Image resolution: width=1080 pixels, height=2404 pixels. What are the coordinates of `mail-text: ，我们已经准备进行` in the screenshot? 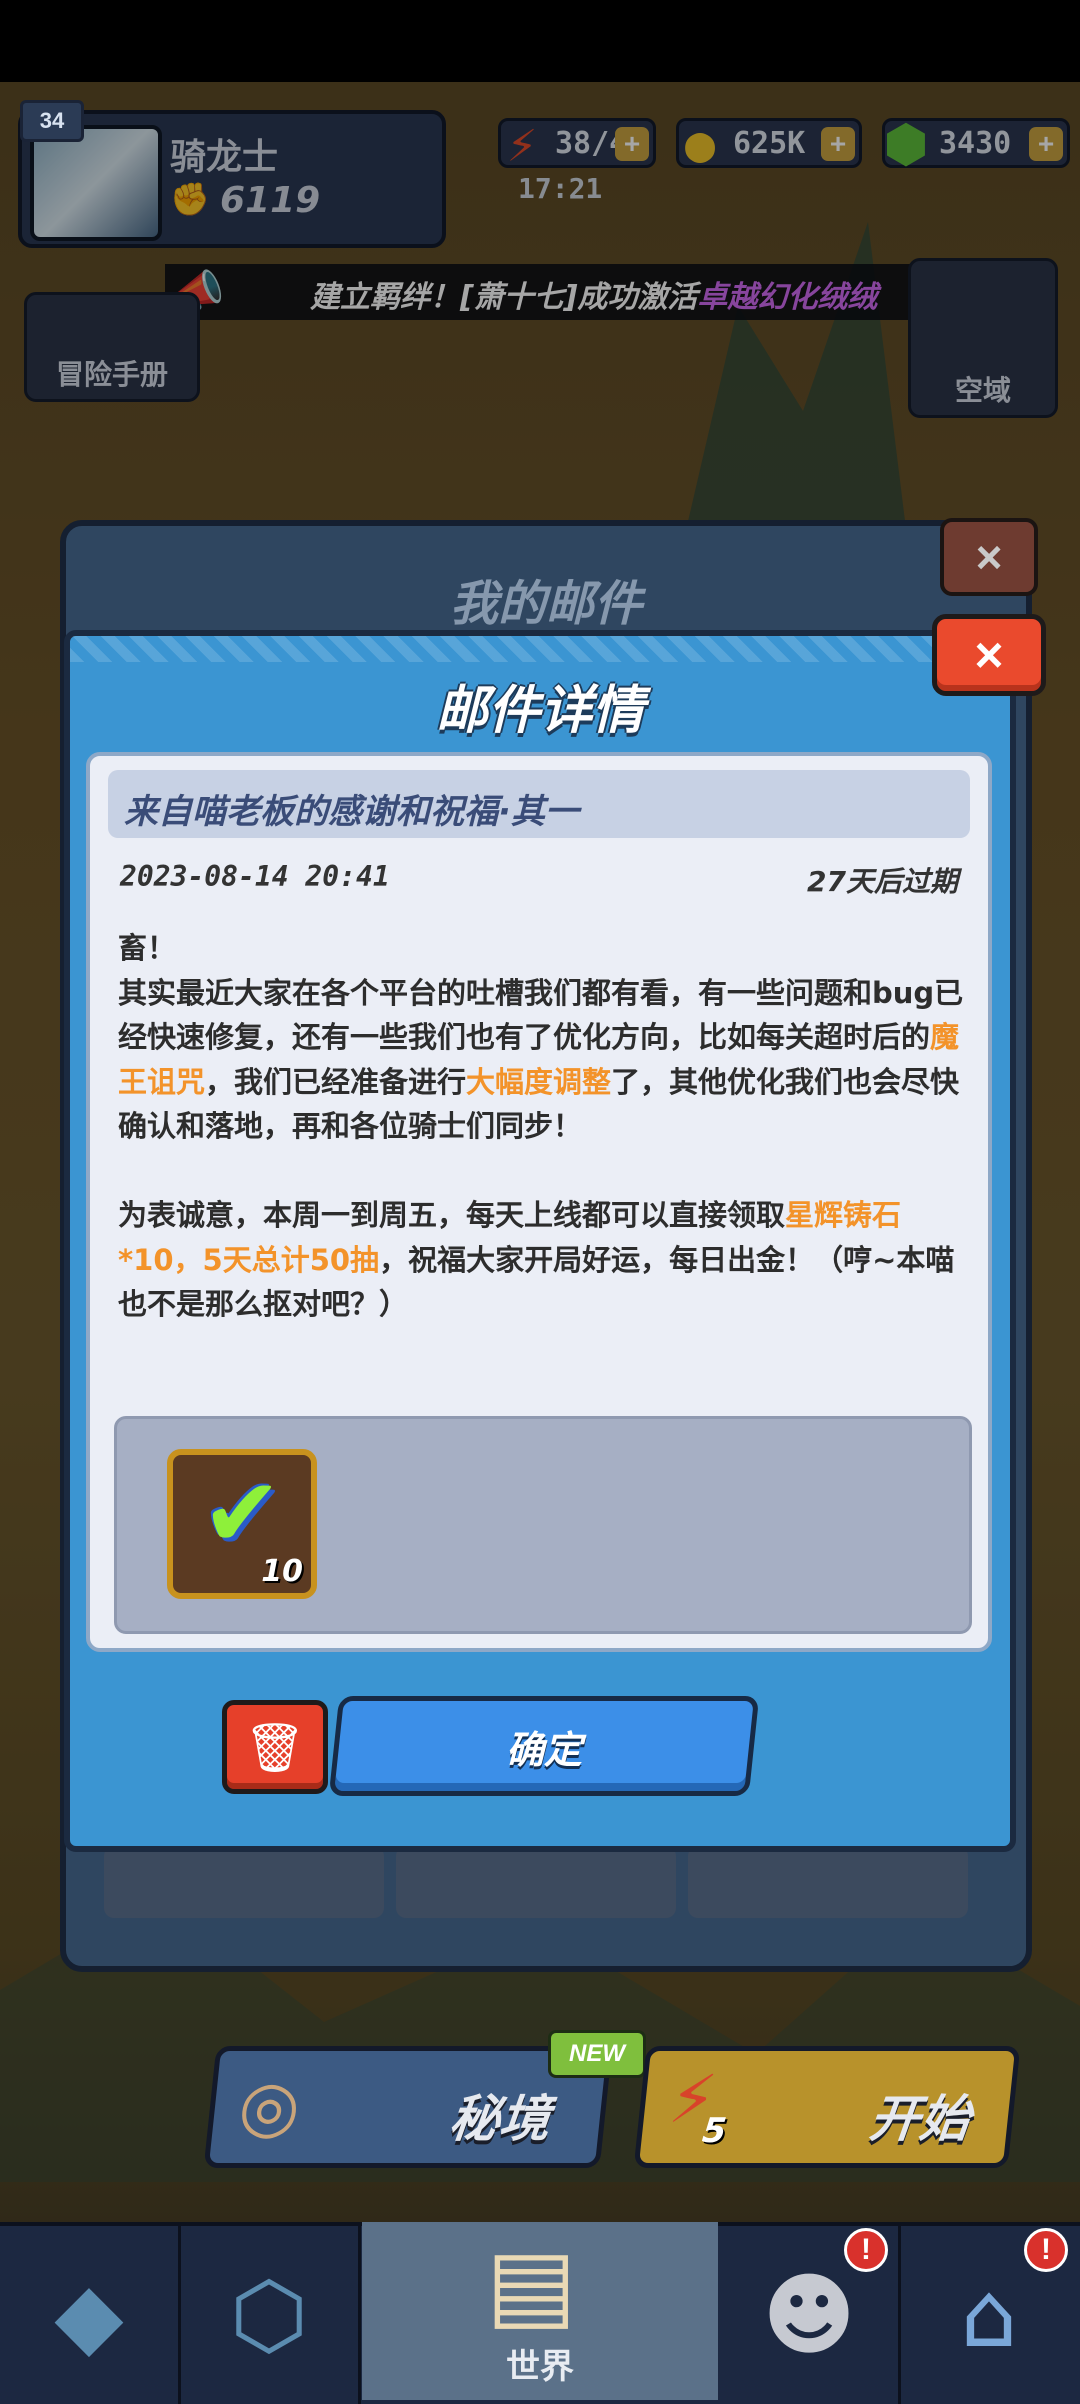 It's located at (336, 1081).